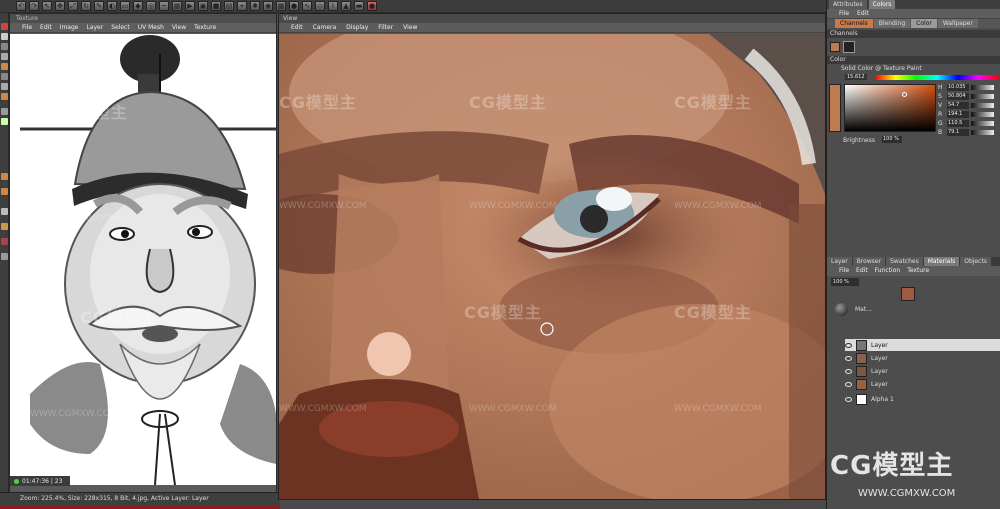 This screenshot has width=1000, height=509. What do you see at coordinates (908, 294) in the screenshot?
I see `material-preview` at bounding box center [908, 294].